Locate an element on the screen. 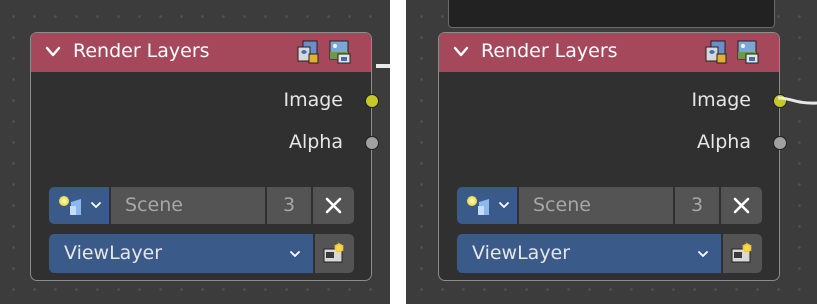 The image size is (817, 304). output-image-socket is located at coordinates (372, 101).